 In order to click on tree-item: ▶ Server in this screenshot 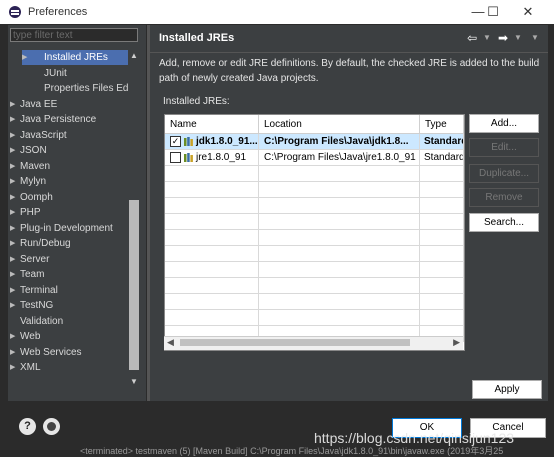, I will do `click(69, 259)`.